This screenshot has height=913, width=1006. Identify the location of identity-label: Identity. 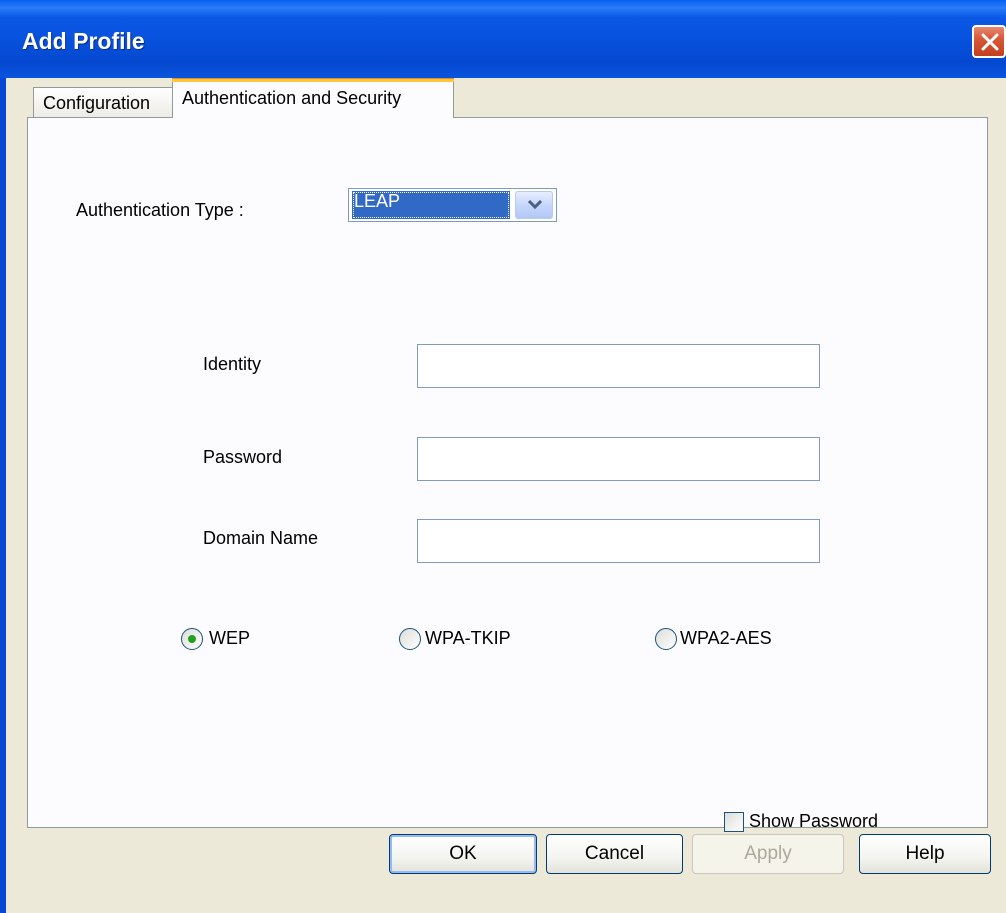
(232, 364).